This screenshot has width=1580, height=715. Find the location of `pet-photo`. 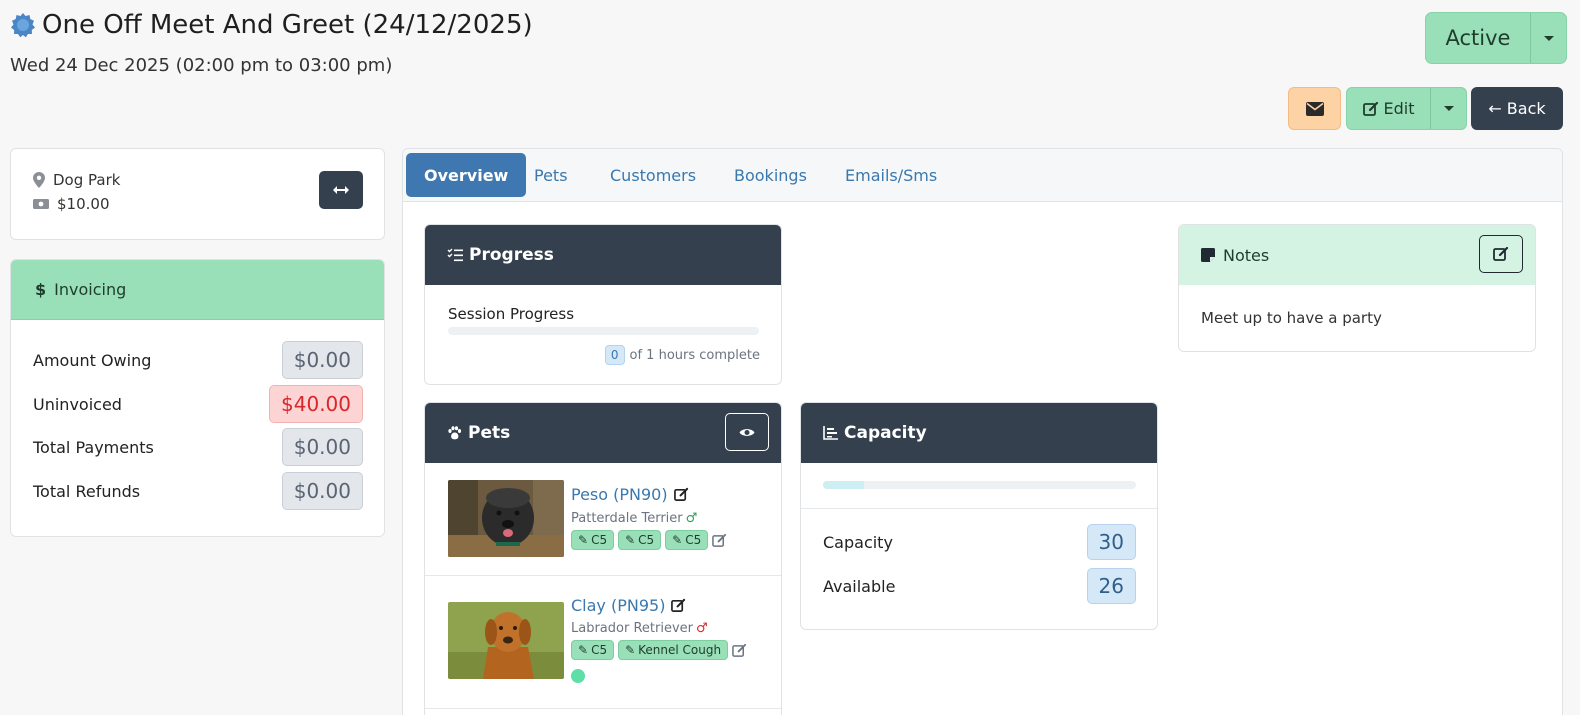

pet-photo is located at coordinates (506, 640).